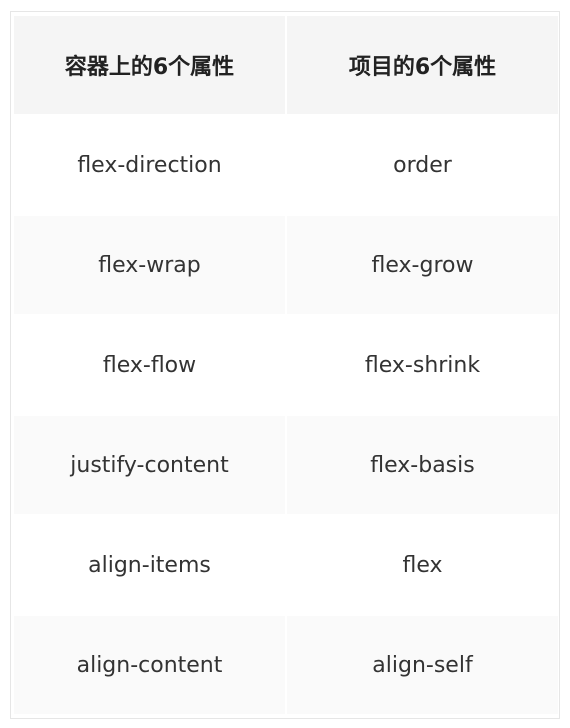 This screenshot has width=570, height=728. I want to click on table-cell: align-content, so click(149, 665).